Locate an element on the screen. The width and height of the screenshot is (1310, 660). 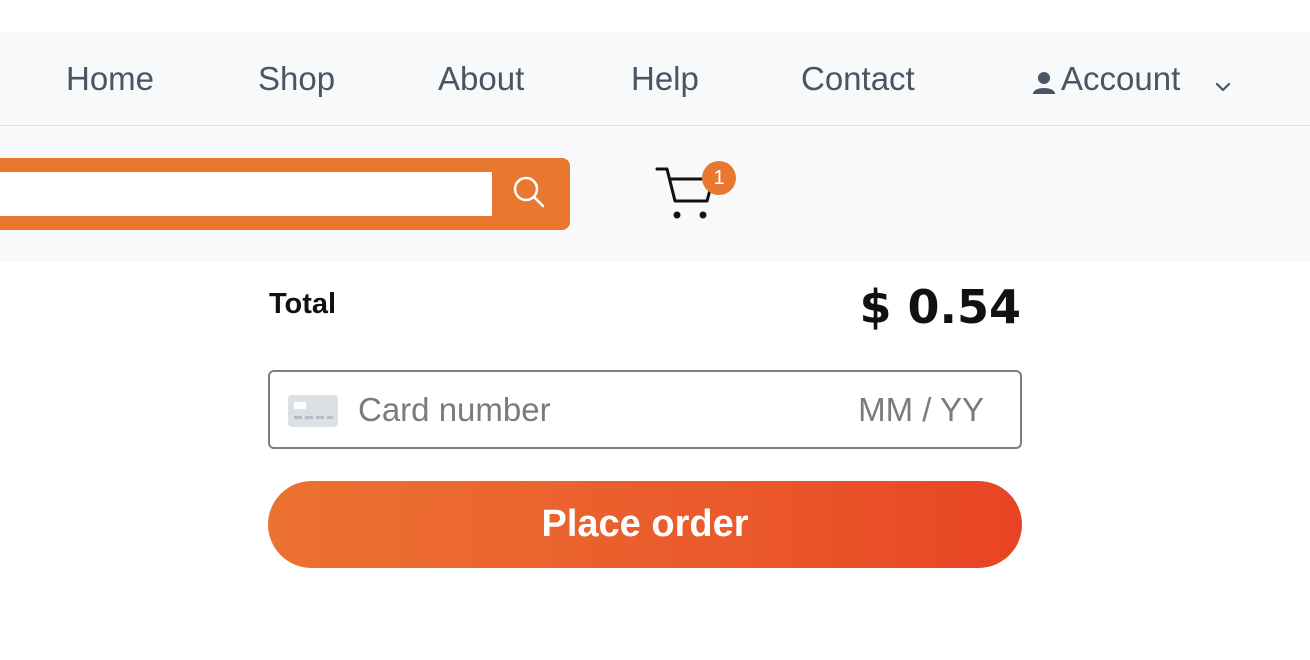
nav-help-link: Help is located at coordinates (665, 79).